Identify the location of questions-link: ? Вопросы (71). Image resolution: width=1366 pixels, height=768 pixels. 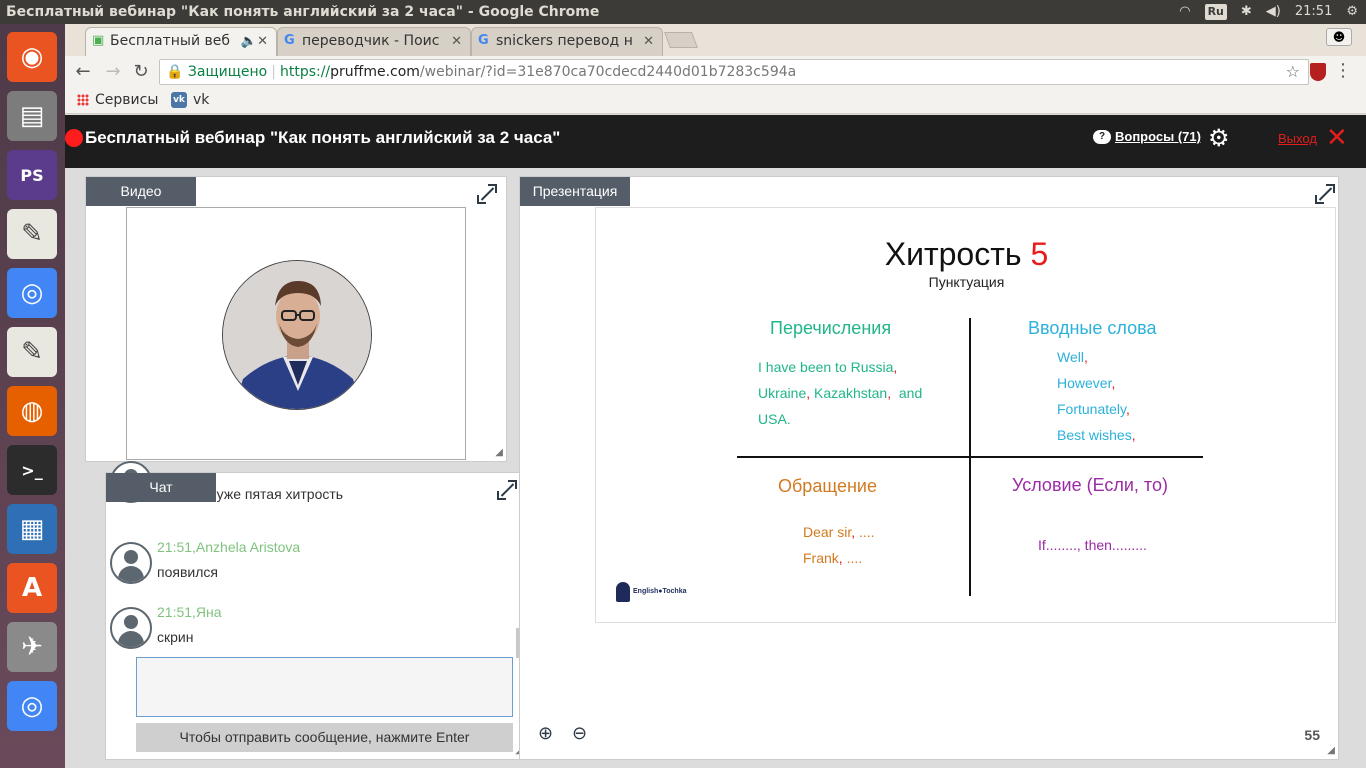
(1147, 136).